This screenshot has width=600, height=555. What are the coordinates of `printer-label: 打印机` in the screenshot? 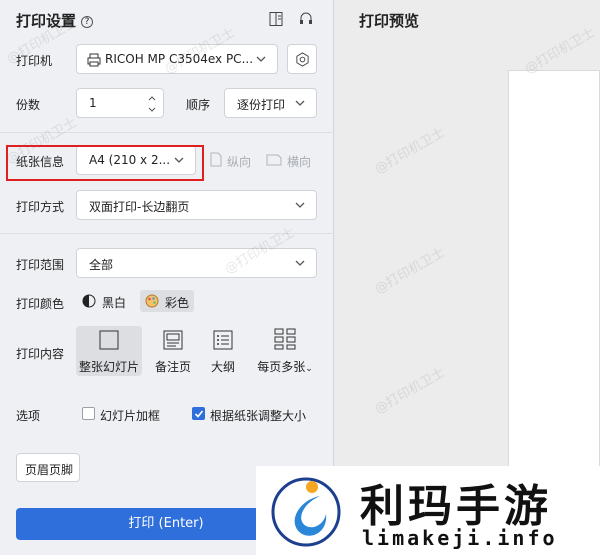 It's located at (34, 61).